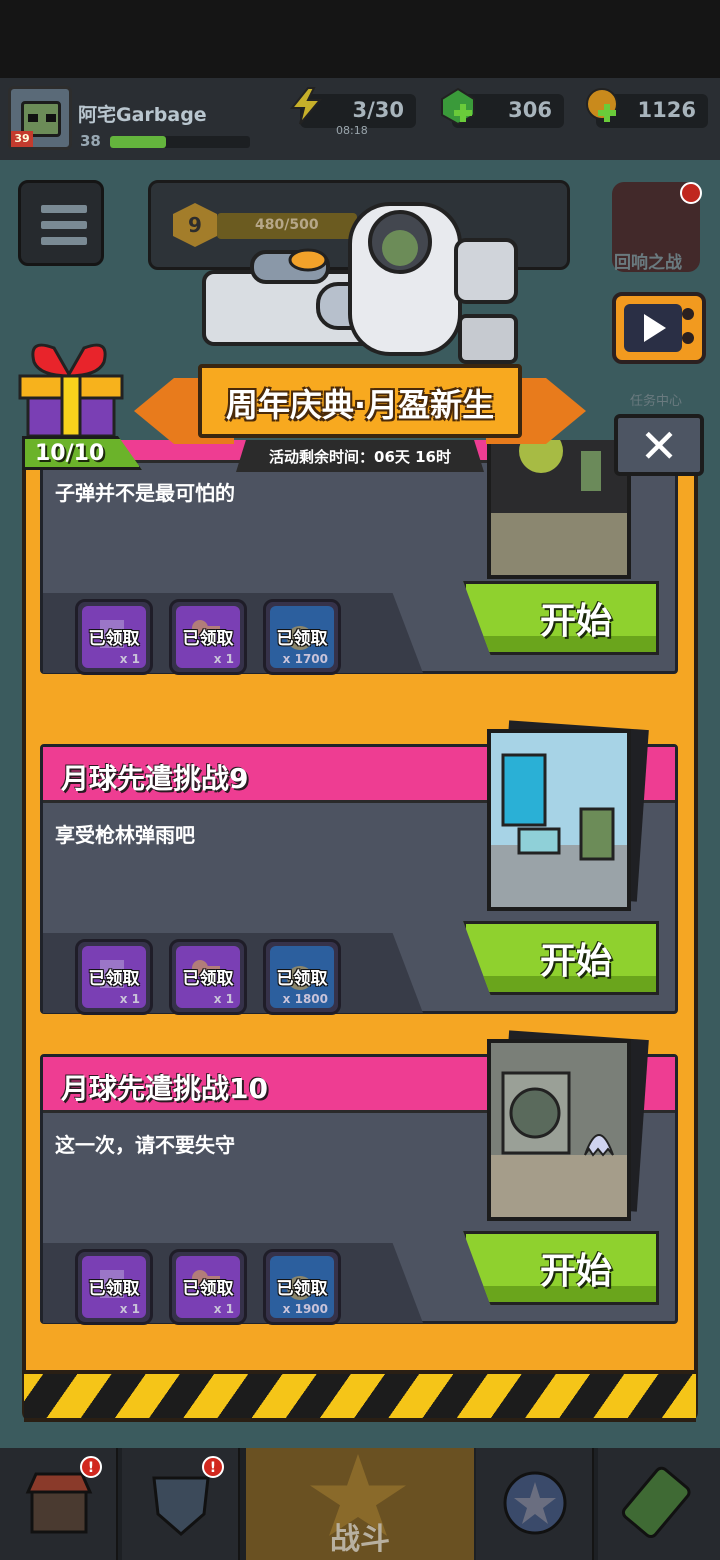 Image resolution: width=720 pixels, height=1560 pixels. What do you see at coordinates (155, 778) in the screenshot?
I see `card-title: 月球先遣挑战9` at bounding box center [155, 778].